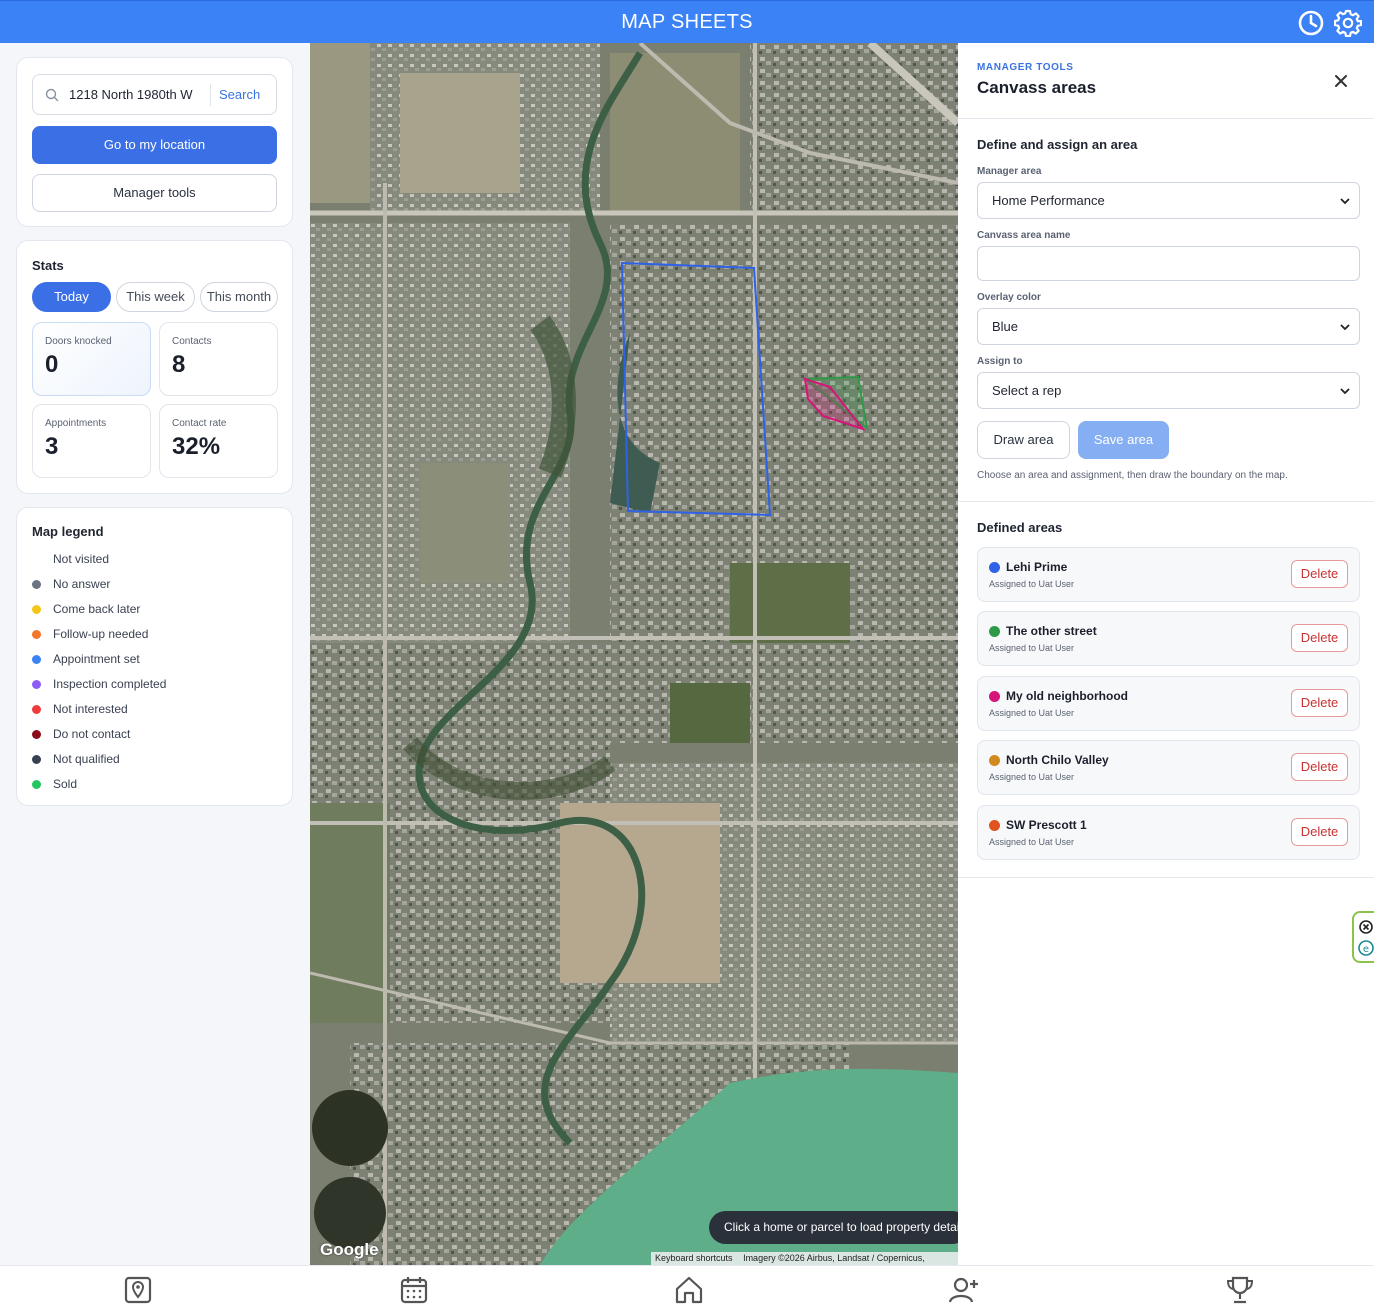  I want to click on stats-title: Stats, so click(48, 265).